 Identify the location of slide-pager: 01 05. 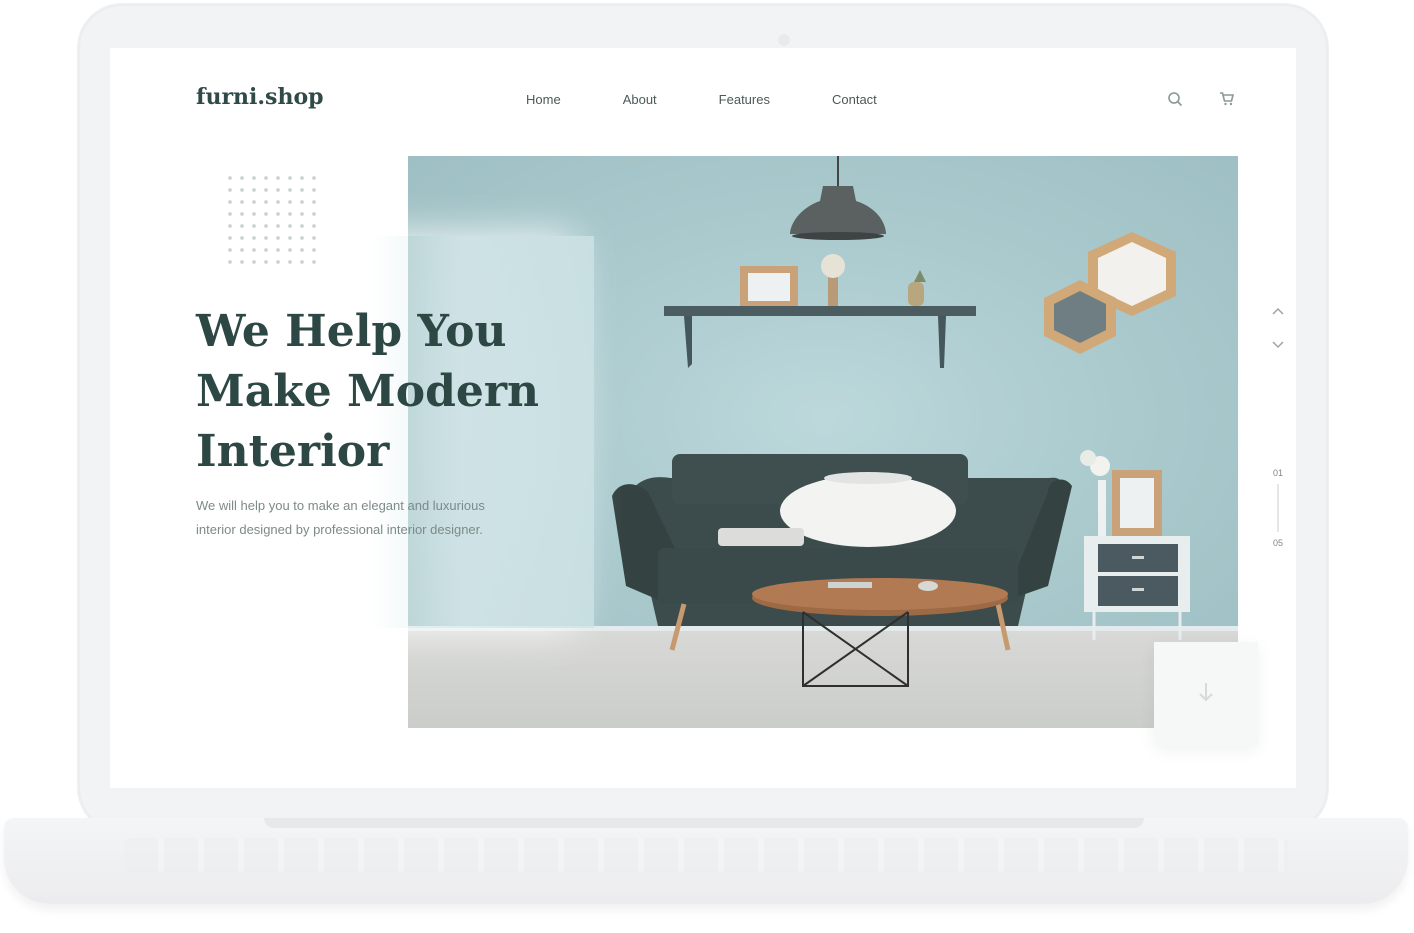
(1278, 513).